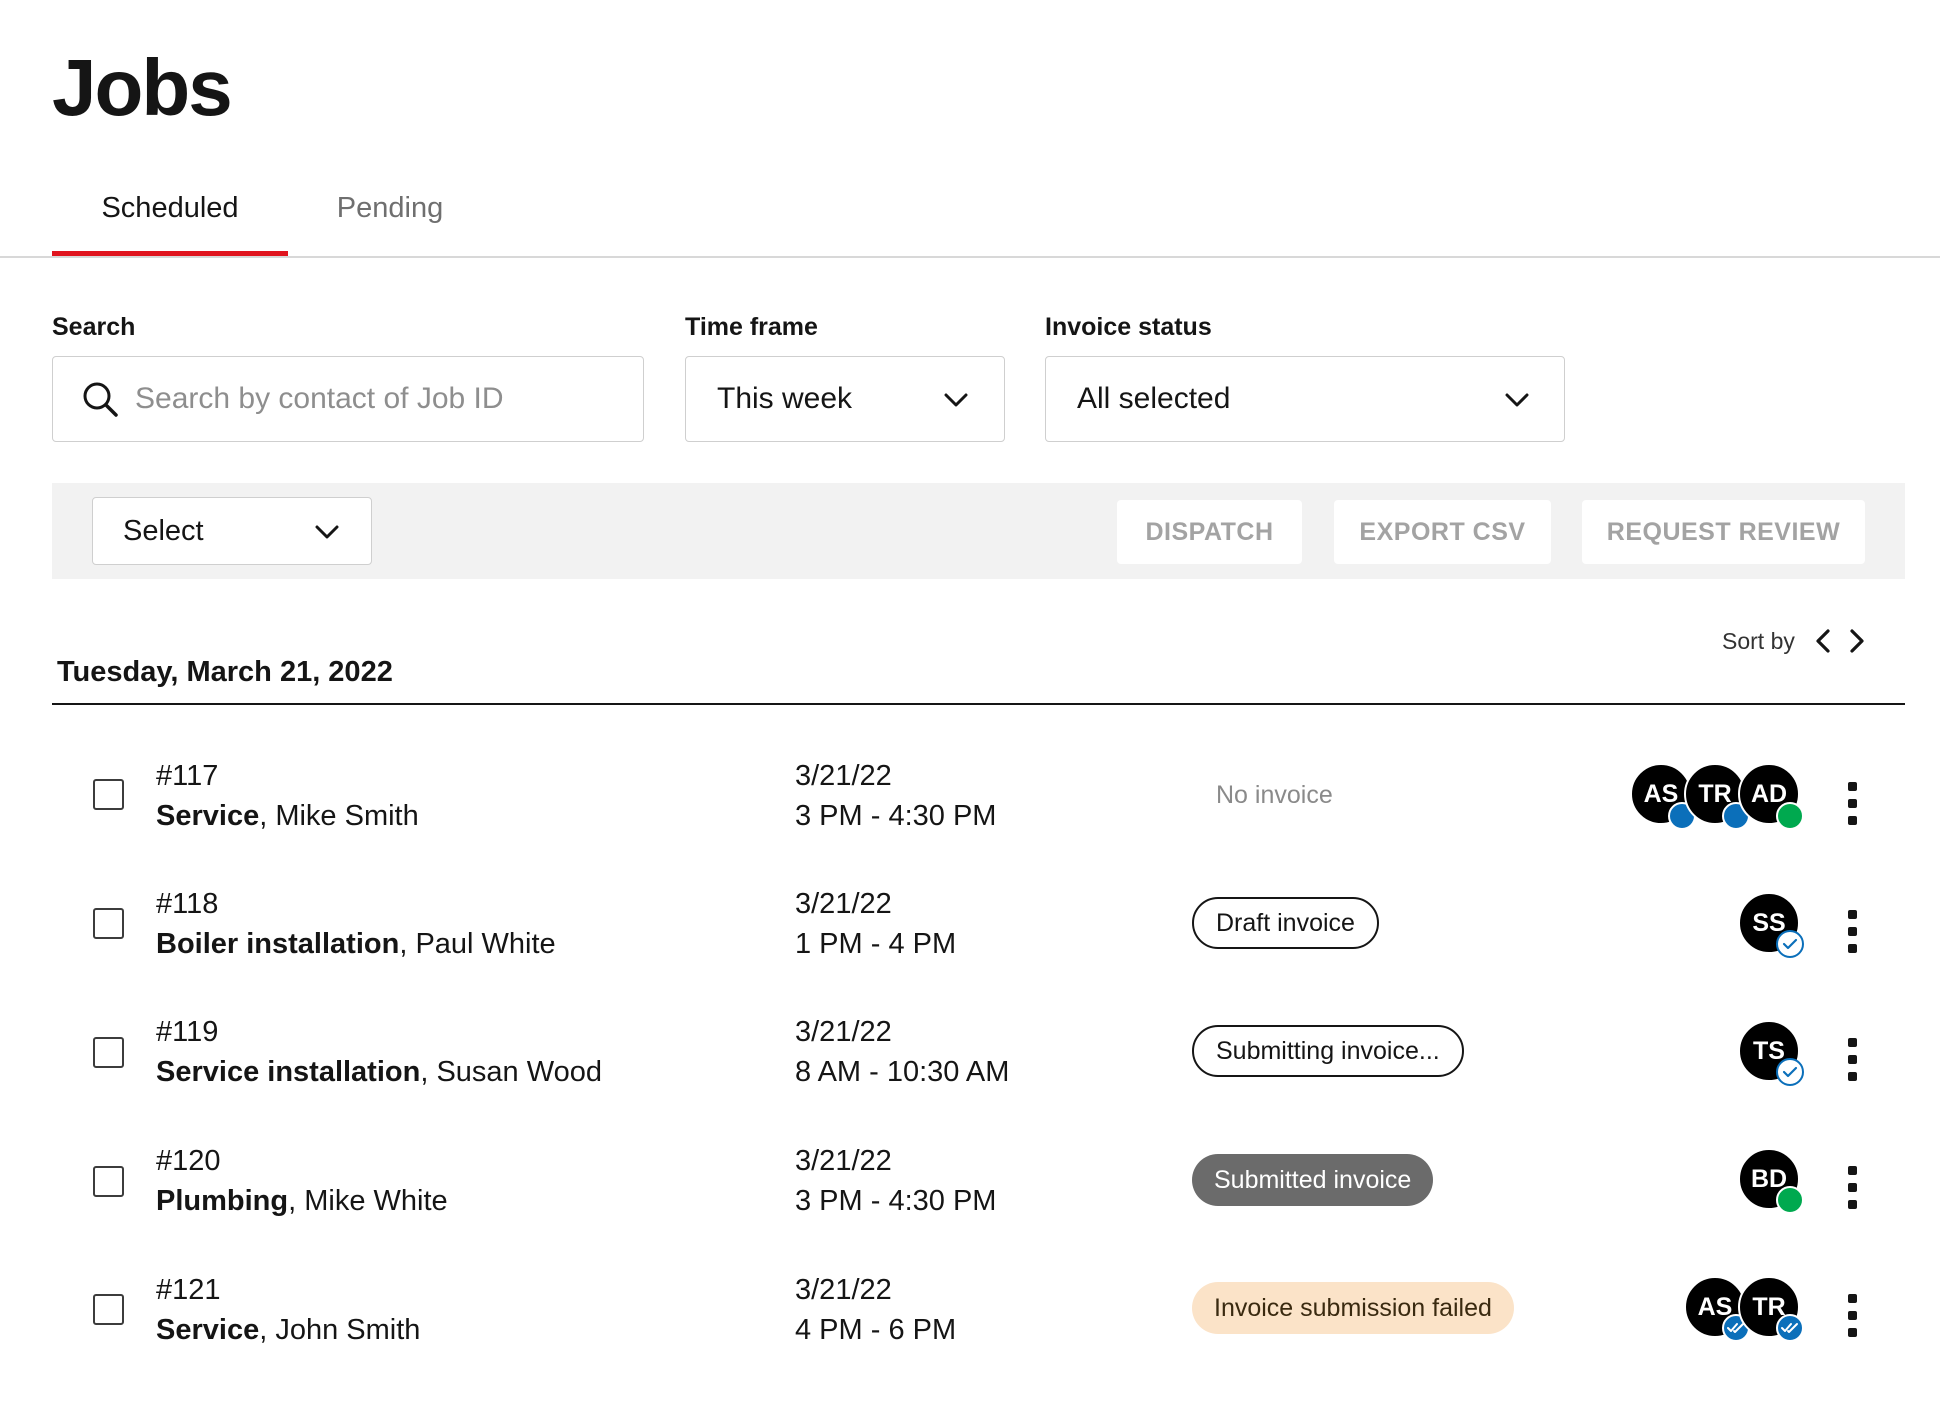  I want to click on job-type: Service installation, so click(288, 1072).